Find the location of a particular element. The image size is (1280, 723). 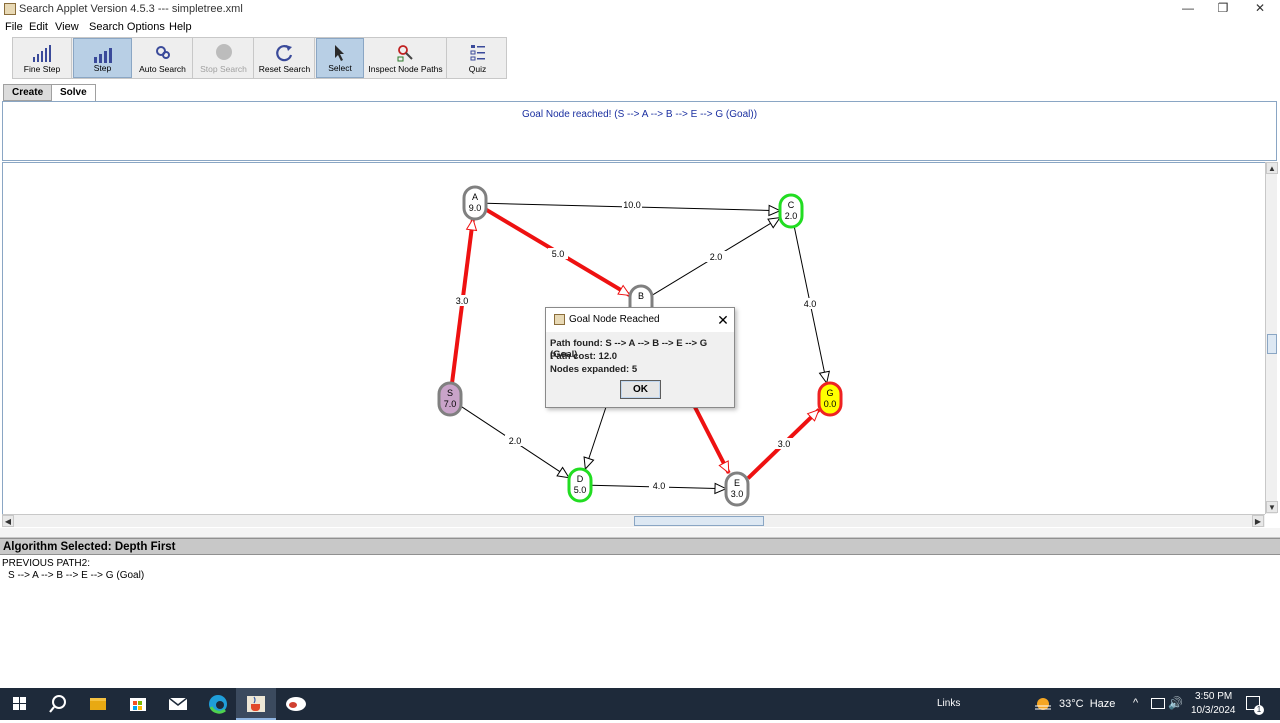

start-button is located at coordinates (20, 704).